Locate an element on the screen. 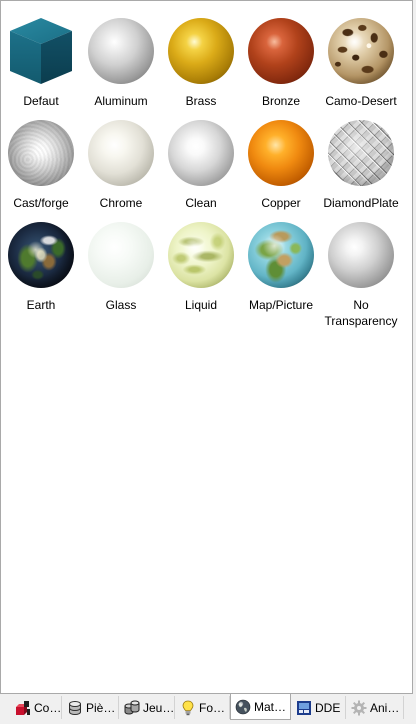 This screenshot has width=416, height=724. brass-sphere-icon is located at coordinates (201, 51).